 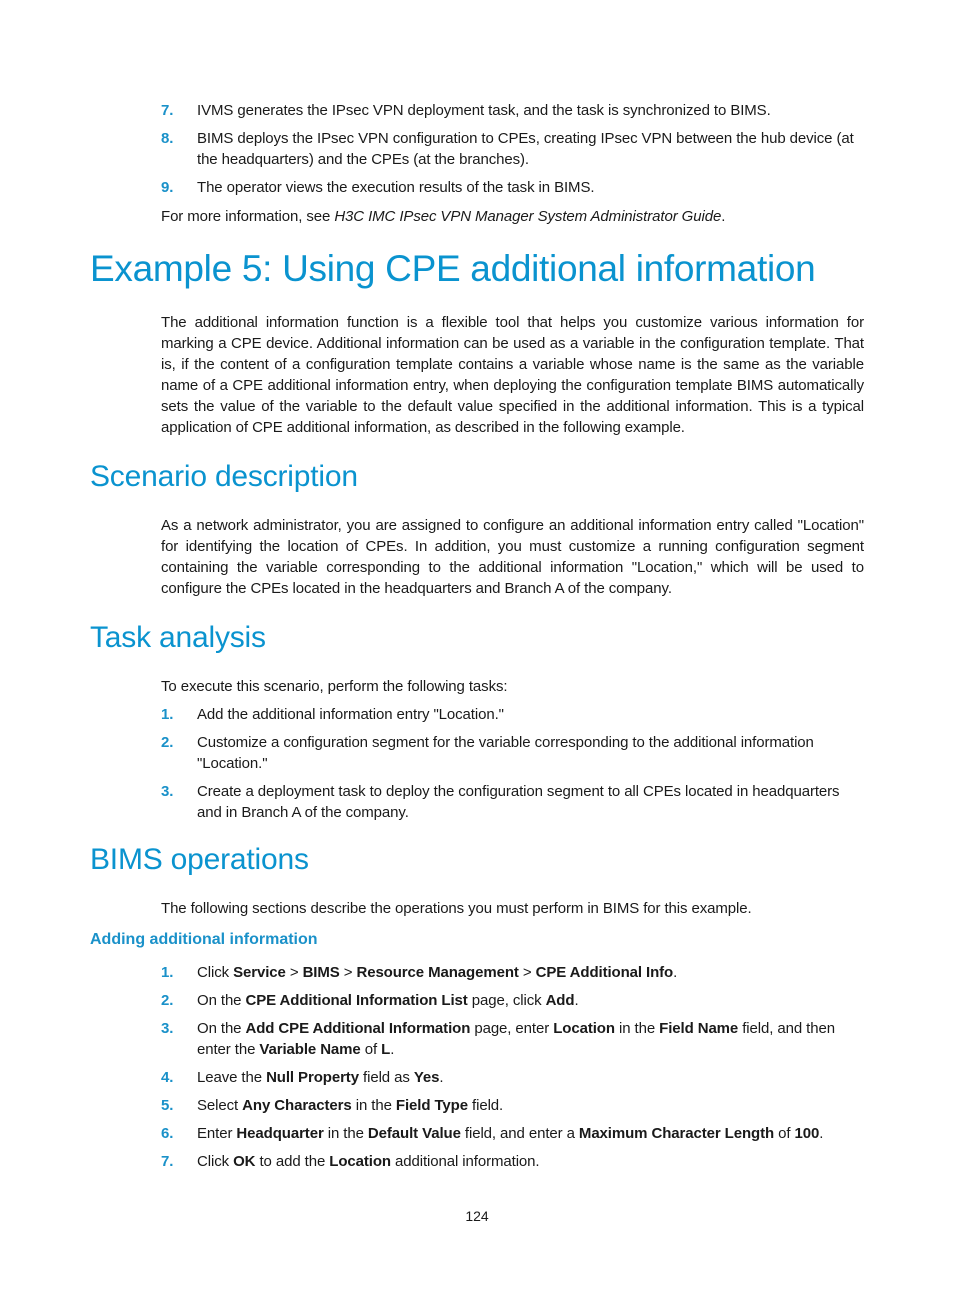 I want to click on task-analysis-heading: Task analysis, so click(x=178, y=637).